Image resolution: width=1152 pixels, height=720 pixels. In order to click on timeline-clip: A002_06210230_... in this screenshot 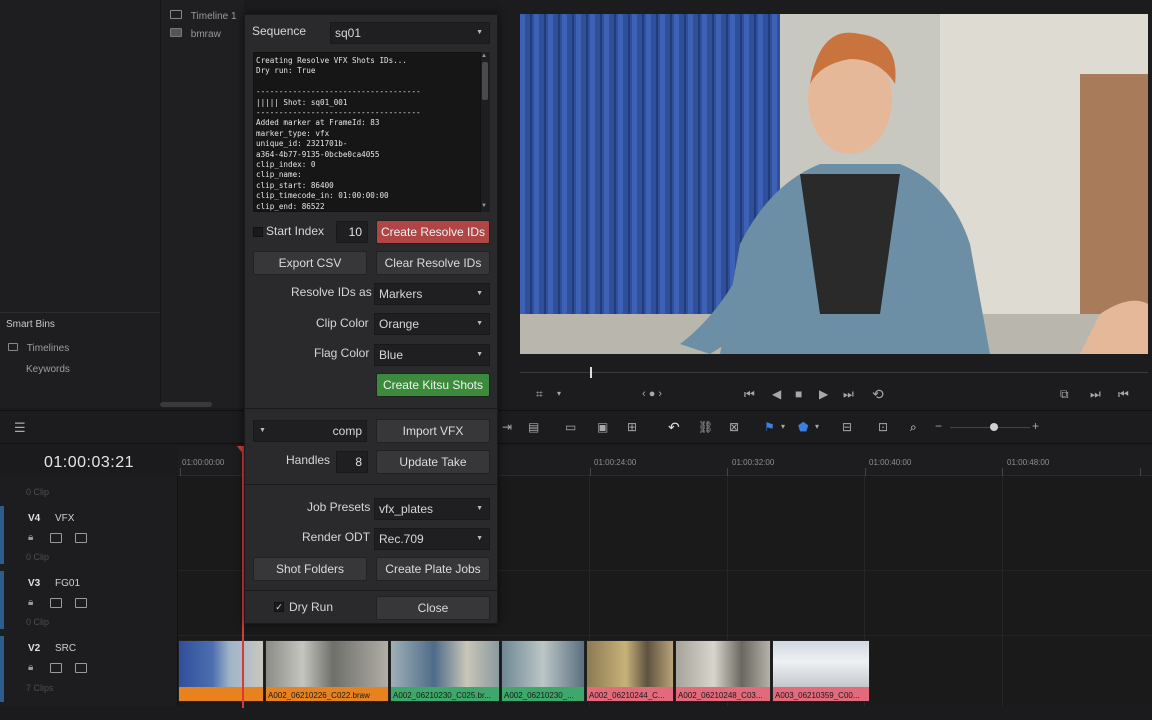, I will do `click(543, 671)`.